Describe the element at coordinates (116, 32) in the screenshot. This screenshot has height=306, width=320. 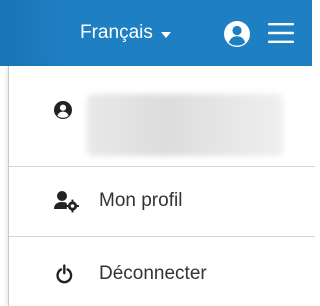
I see `language-label: Français` at that location.